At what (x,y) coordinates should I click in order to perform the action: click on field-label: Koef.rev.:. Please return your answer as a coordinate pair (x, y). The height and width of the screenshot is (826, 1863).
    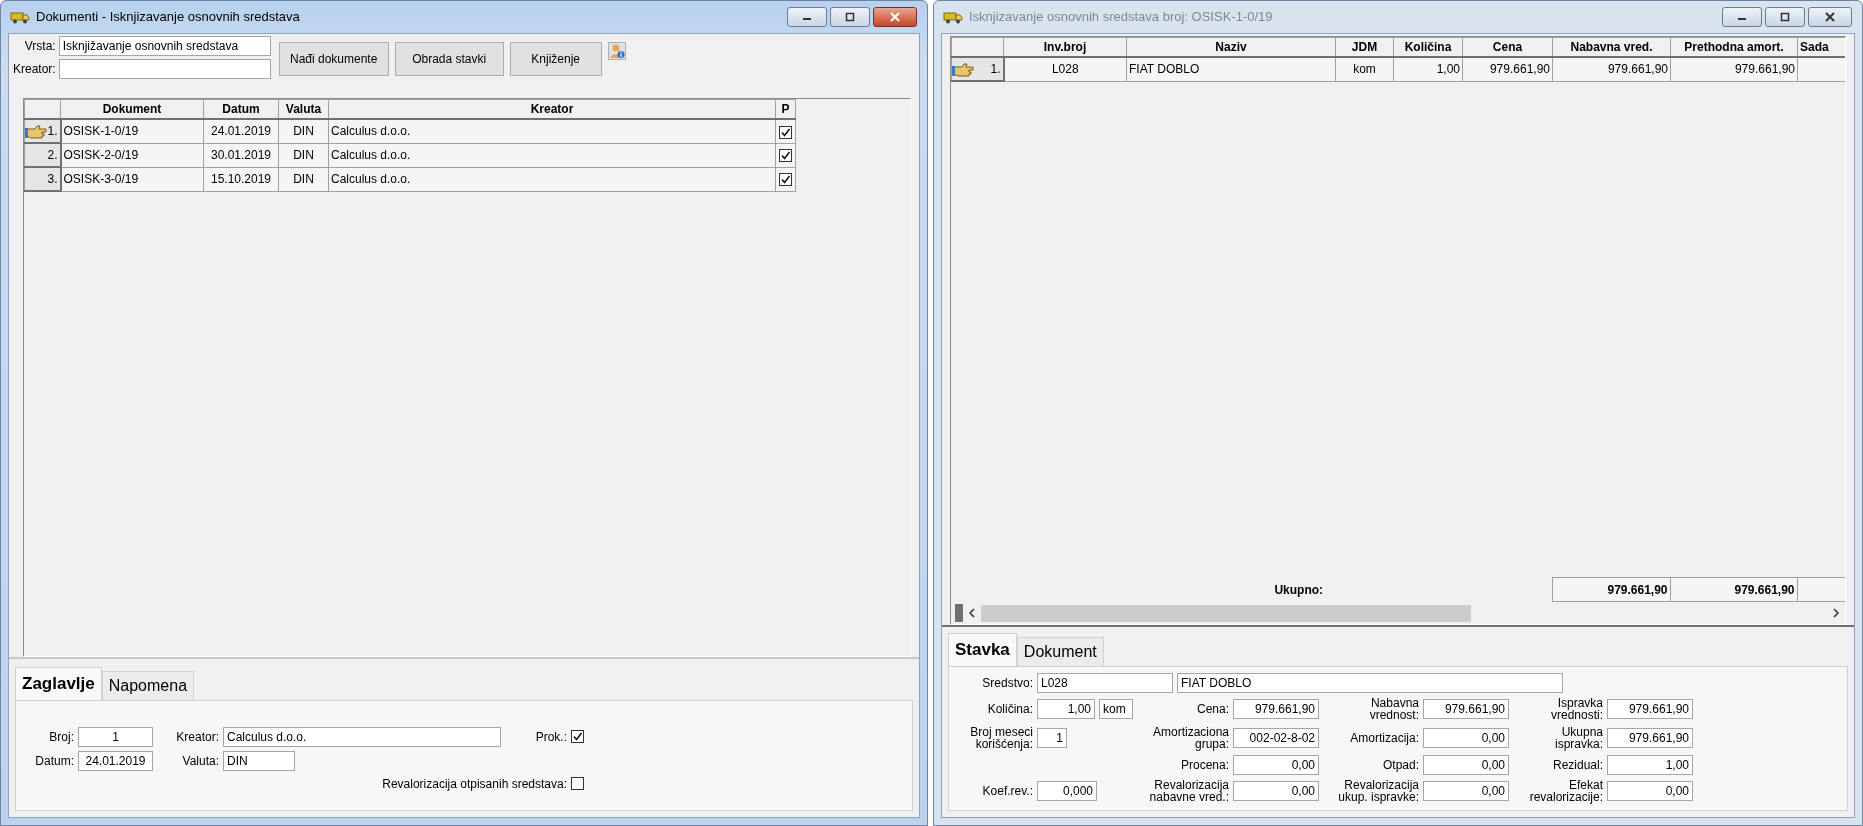
    Looking at the image, I should click on (1007, 791).